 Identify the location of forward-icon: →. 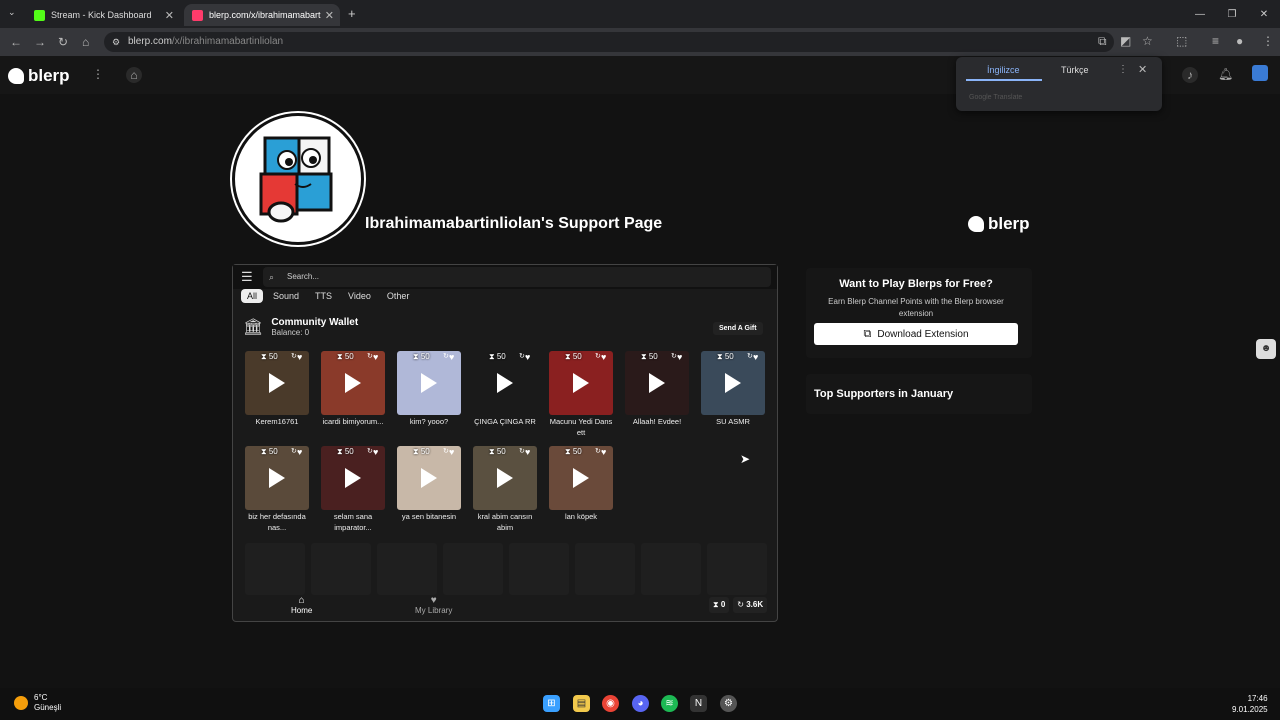
(40, 42).